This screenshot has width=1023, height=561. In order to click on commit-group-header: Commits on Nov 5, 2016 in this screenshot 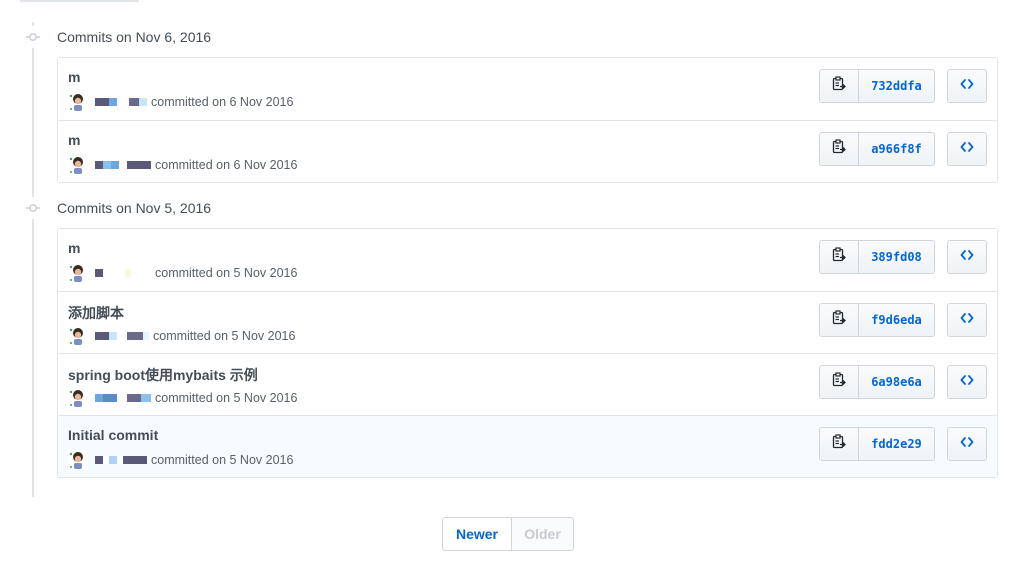, I will do `click(116, 208)`.